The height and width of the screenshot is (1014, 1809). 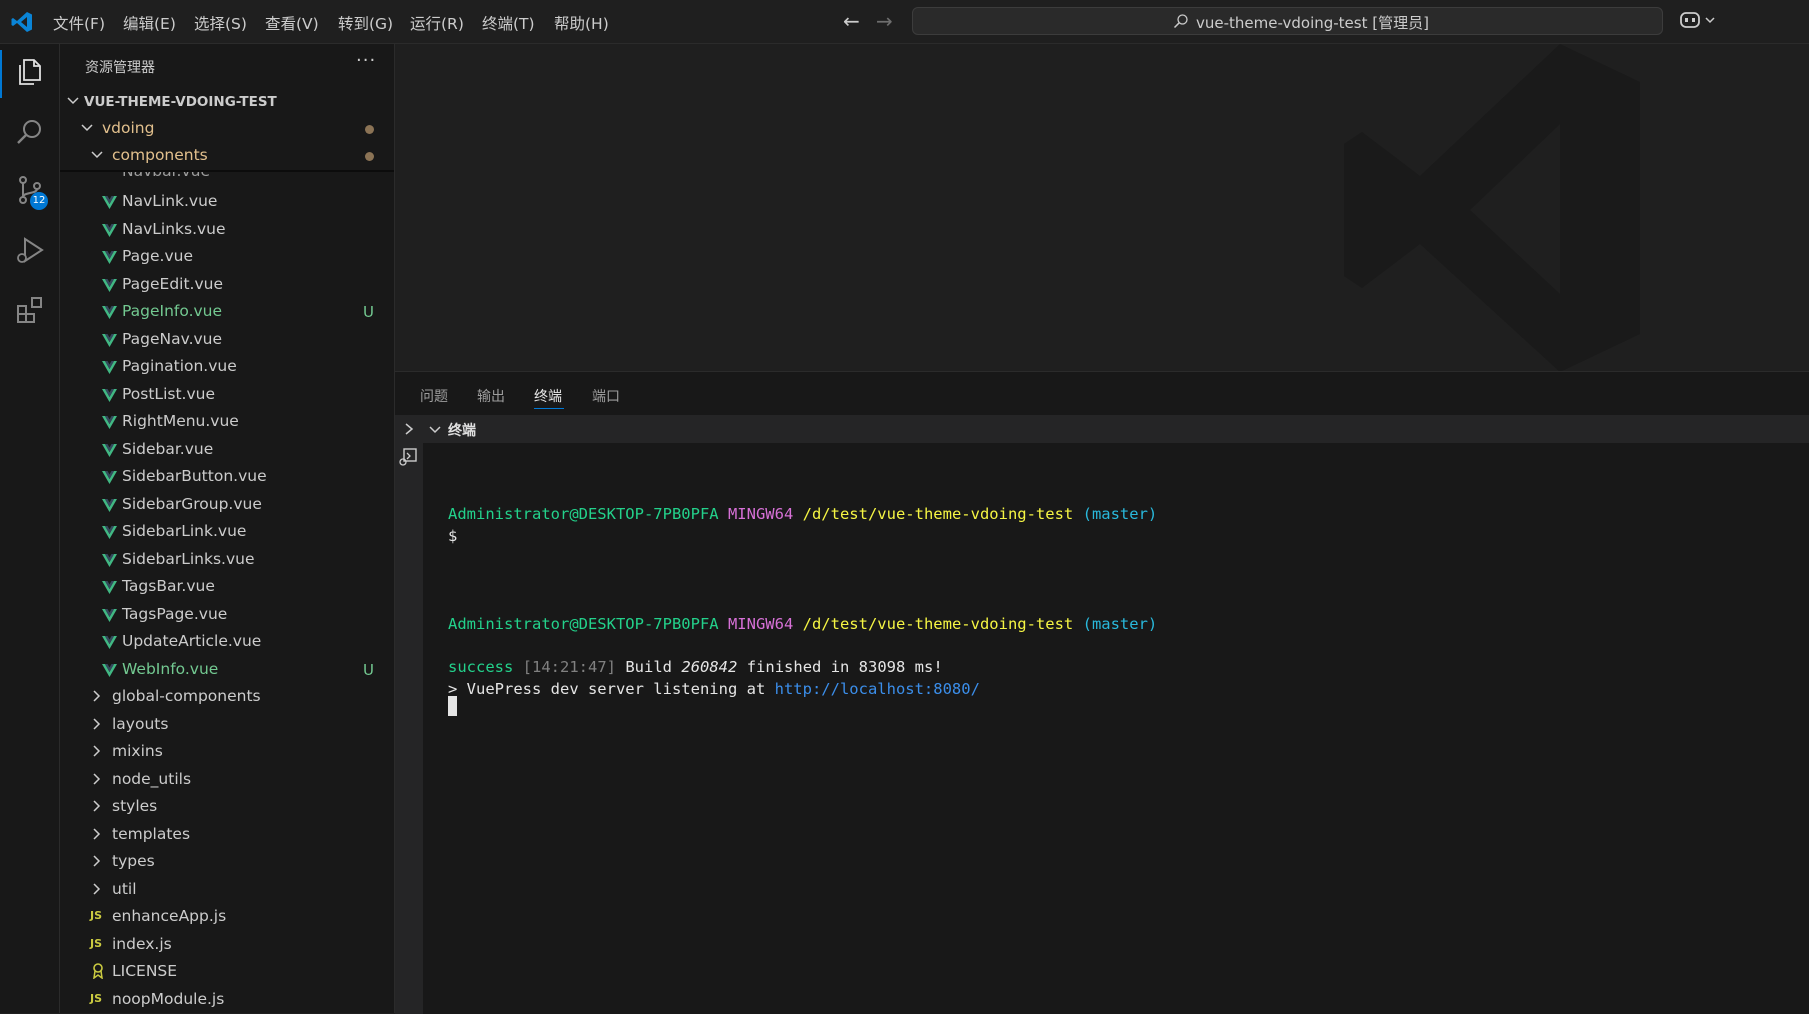 I want to click on file-label: NavLink.vue, so click(x=170, y=201).